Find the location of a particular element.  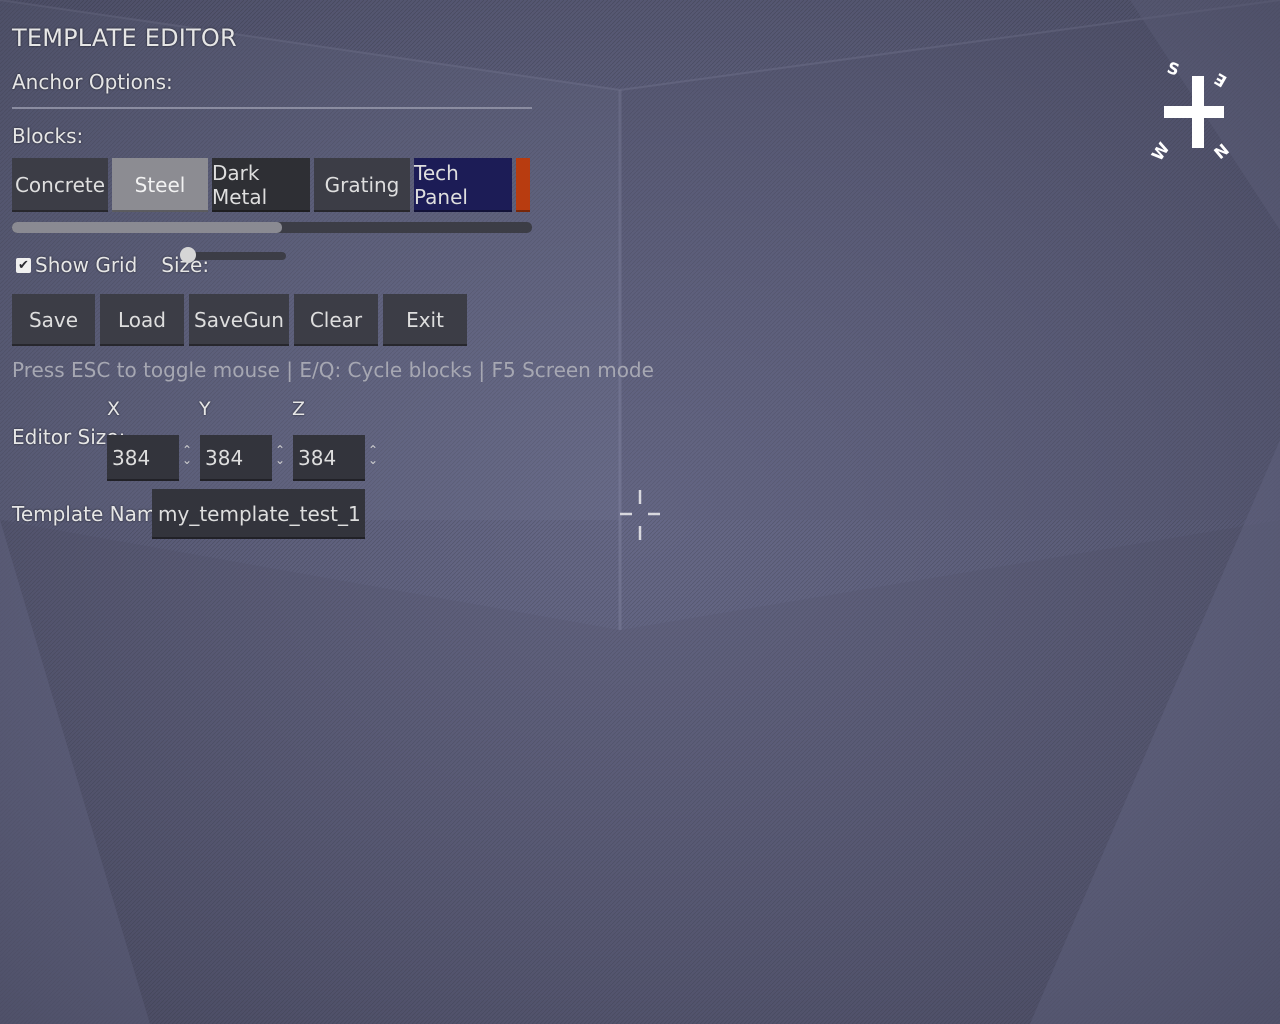

crosshair-icon is located at coordinates (640, 515).